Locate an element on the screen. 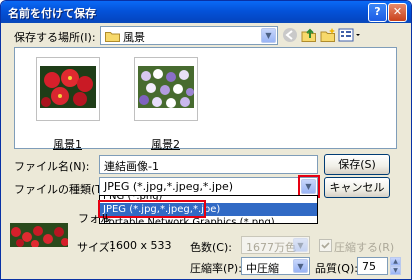  filename-value: 連結画像-1 is located at coordinates (131, 166).